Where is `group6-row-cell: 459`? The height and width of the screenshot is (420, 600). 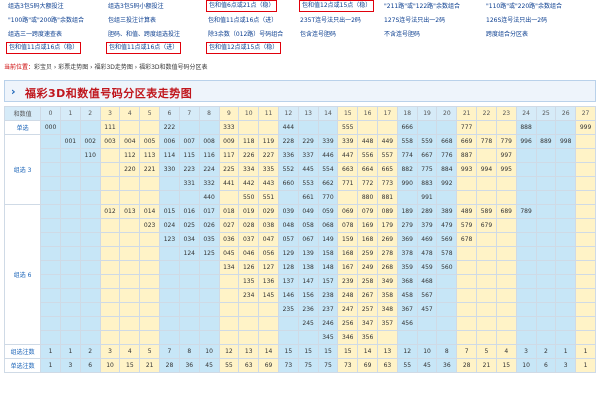
group6-row-cell: 459 is located at coordinates (427, 267).